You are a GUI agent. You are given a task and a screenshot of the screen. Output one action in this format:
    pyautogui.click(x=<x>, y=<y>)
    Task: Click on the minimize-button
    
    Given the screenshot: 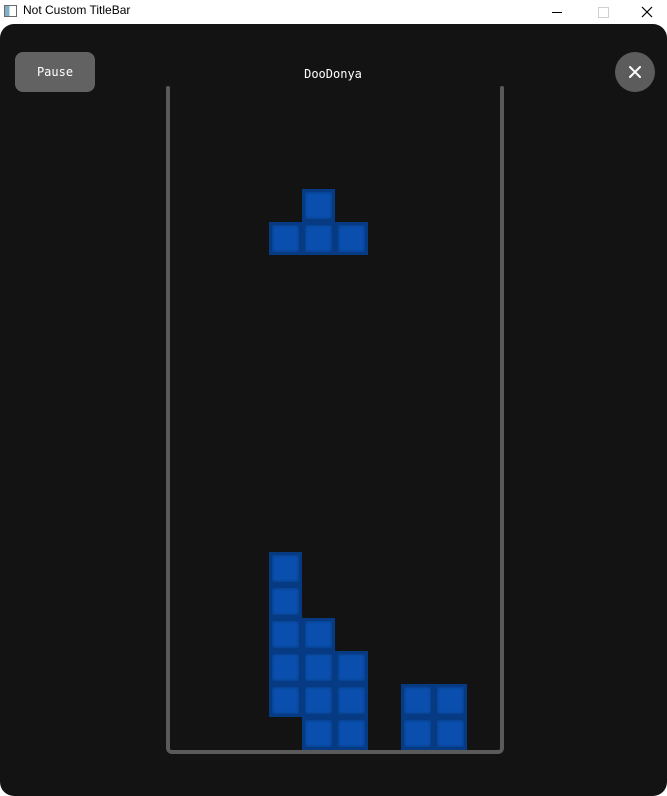 What is the action you would take?
    pyautogui.click(x=557, y=12)
    